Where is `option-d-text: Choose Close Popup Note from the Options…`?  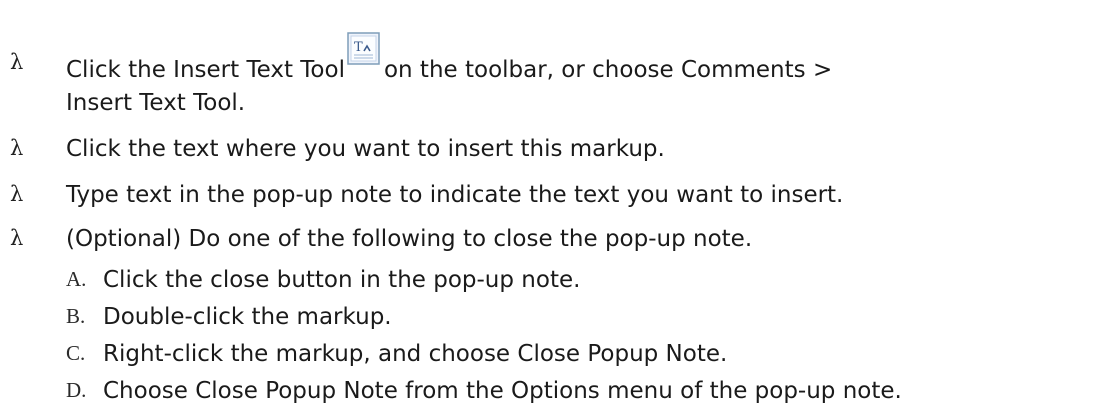 option-d-text: Choose Close Popup Note from the Options… is located at coordinates (502, 391).